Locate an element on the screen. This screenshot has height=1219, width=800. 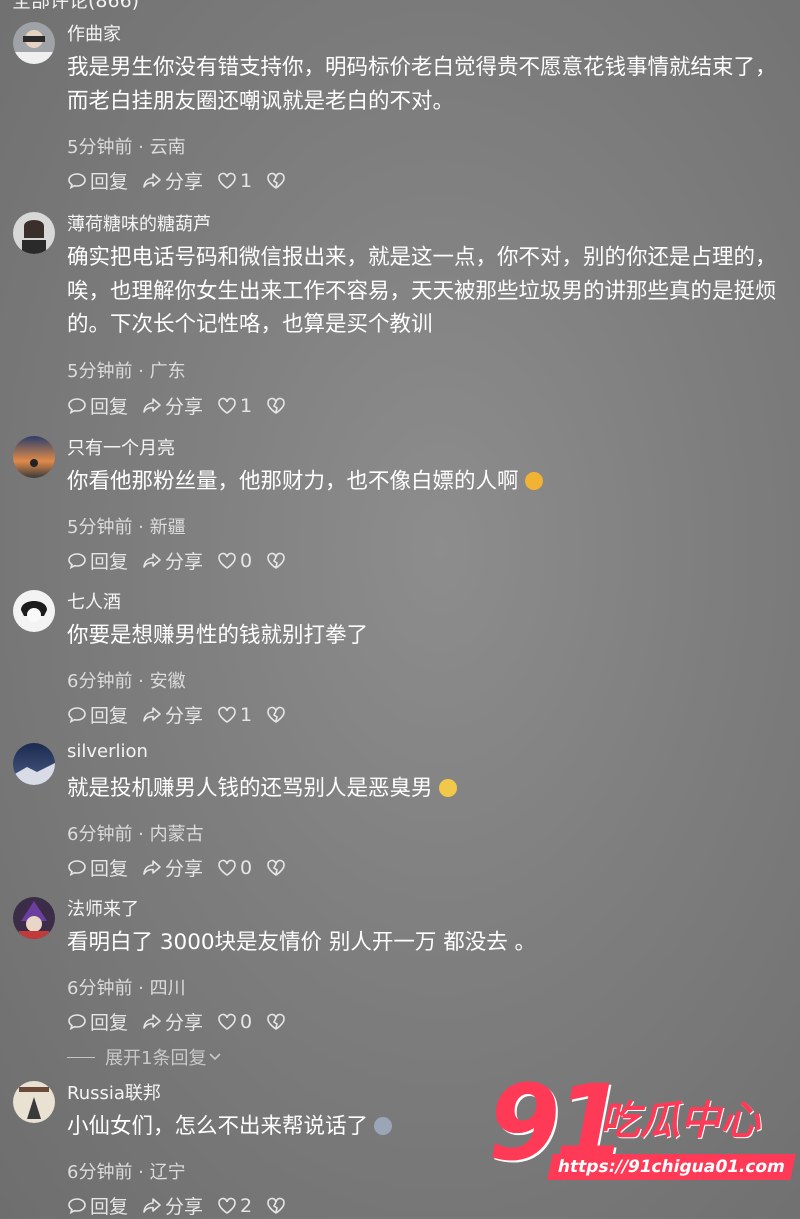
expand-replies-label: 展开1条回复 is located at coordinates (156, 1058).